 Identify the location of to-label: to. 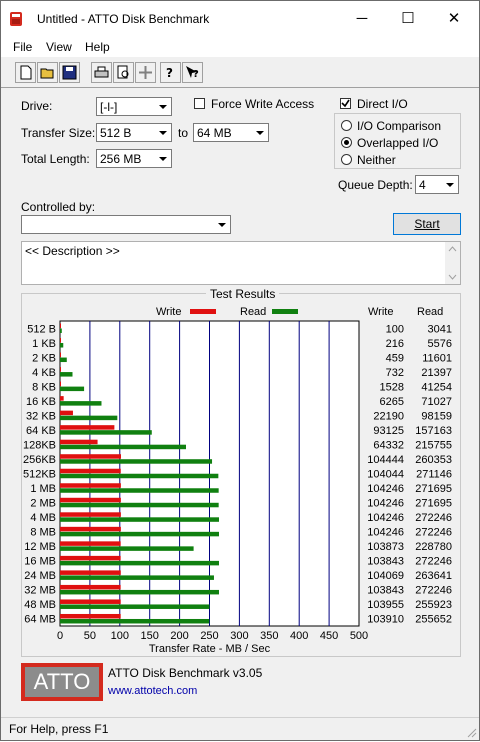
(183, 133).